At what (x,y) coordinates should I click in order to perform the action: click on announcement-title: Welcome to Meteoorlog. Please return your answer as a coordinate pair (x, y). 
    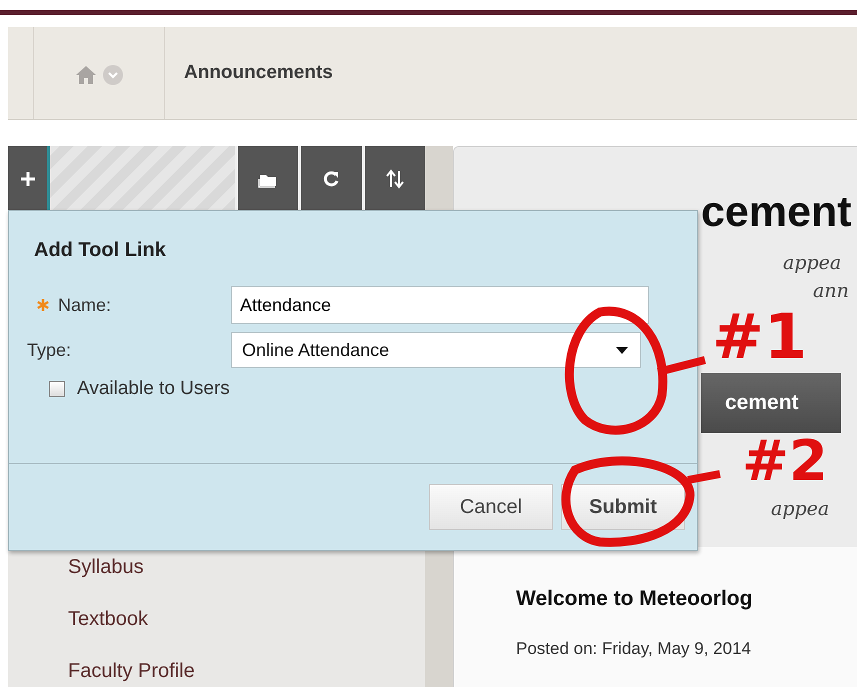
    Looking at the image, I should click on (635, 599).